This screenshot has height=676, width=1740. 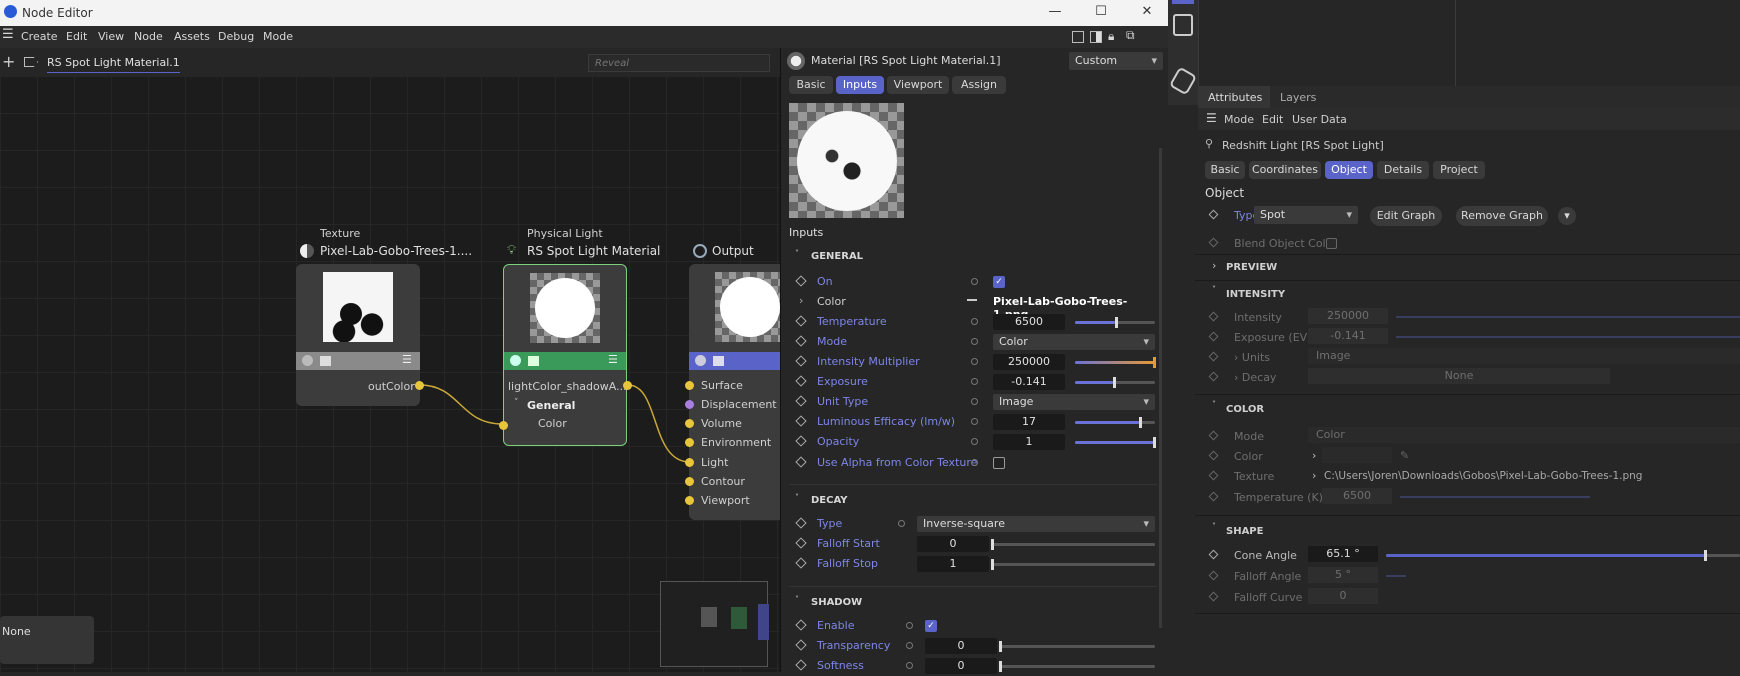 What do you see at coordinates (1115, 382) in the screenshot?
I see `exposure-slider` at bounding box center [1115, 382].